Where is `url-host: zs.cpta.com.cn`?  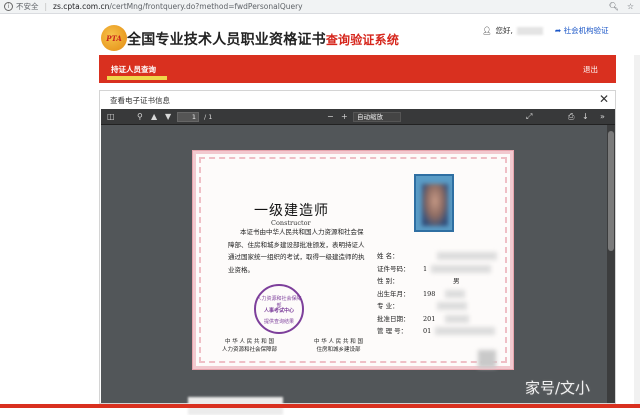
url-host: zs.cpta.com.cn is located at coordinates (81, 6).